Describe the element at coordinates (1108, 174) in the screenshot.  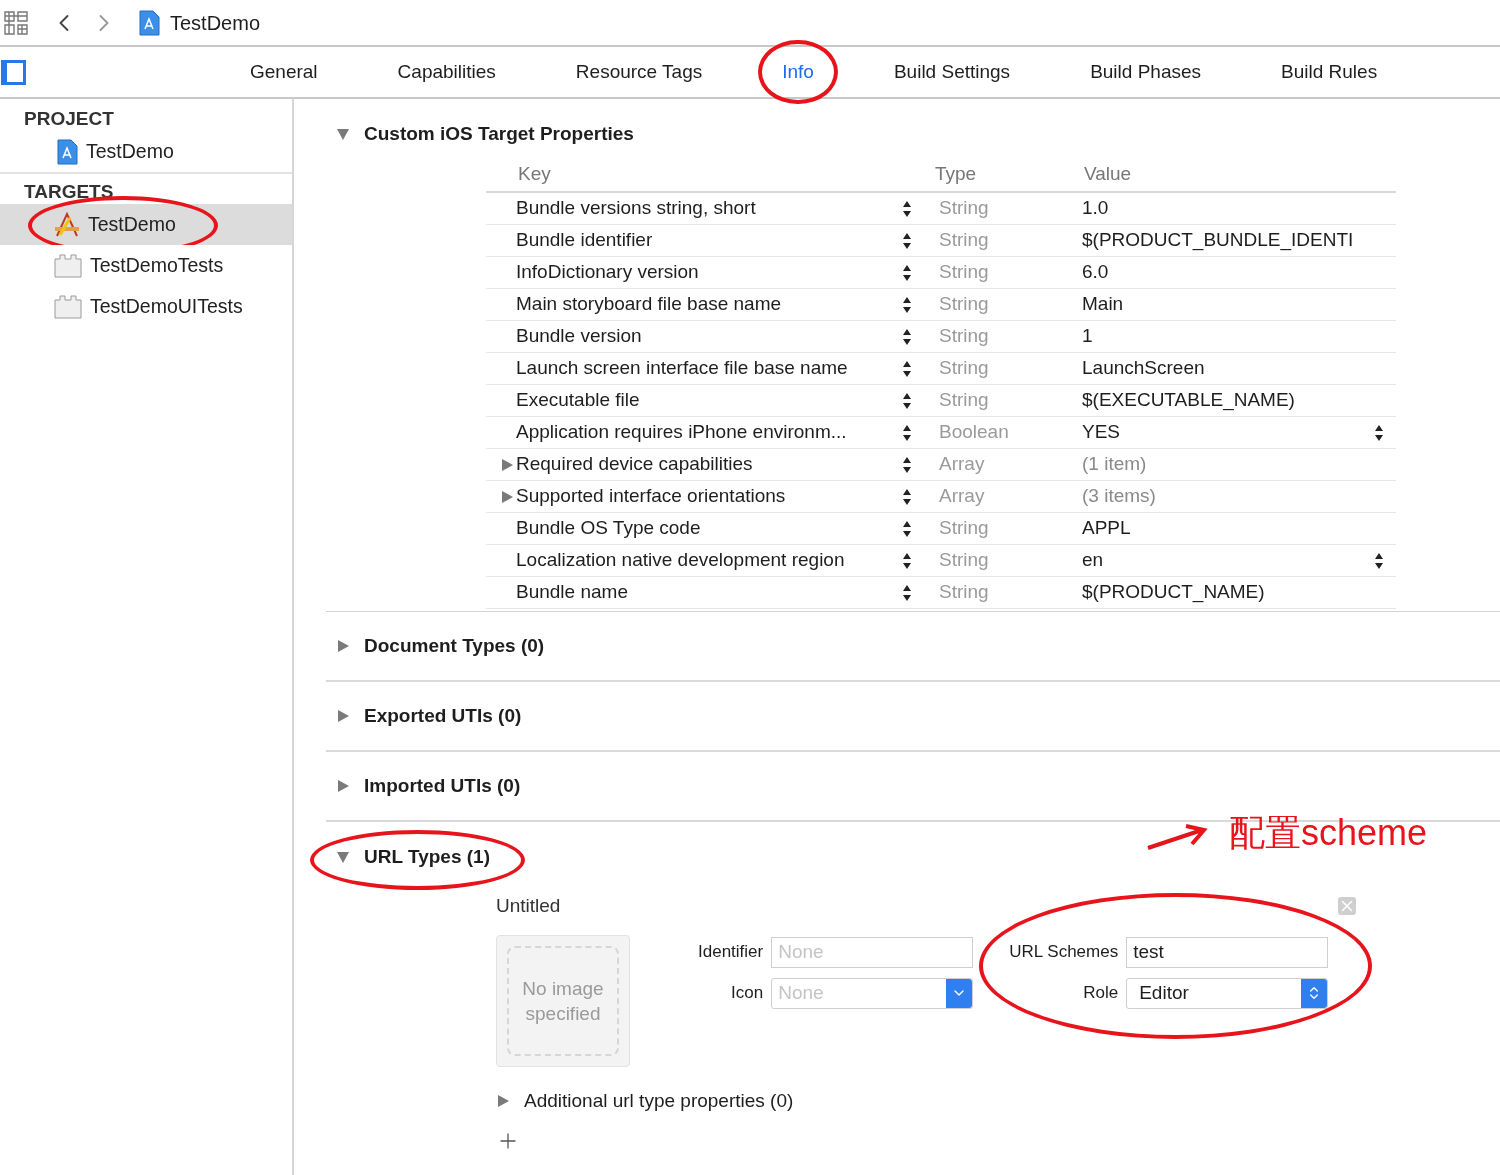
I see `column-header: Value` at that location.